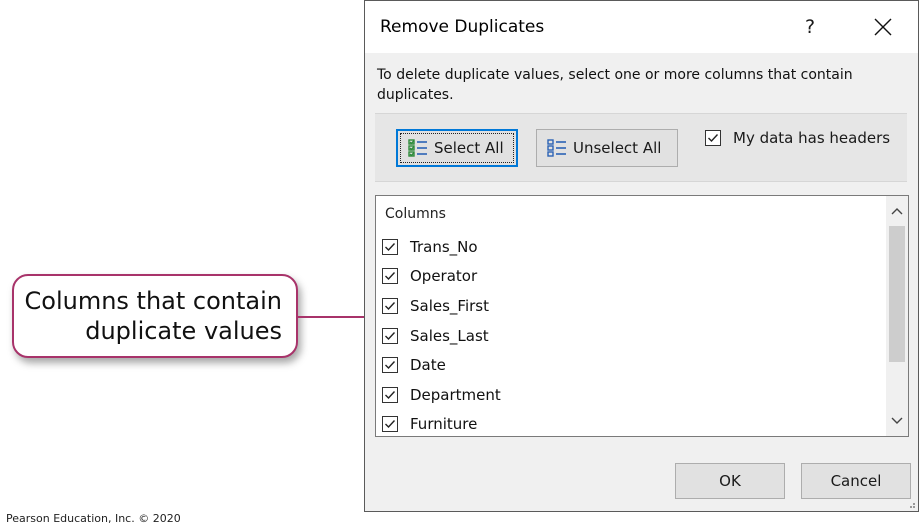 The width and height of the screenshot is (920, 530). I want to click on unselect-all-label: Unselect All, so click(617, 148).